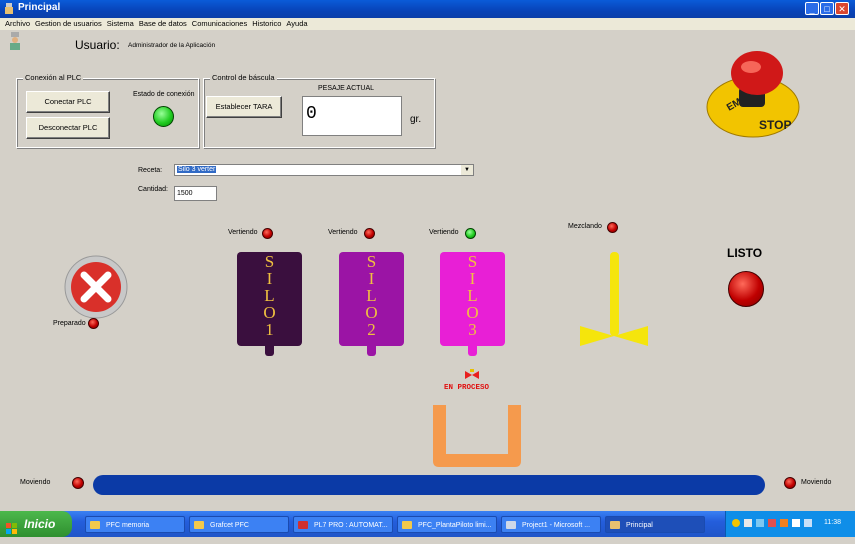 Image resolution: width=855 pixels, height=544 pixels. I want to click on tray-antivirus-icon, so click(772, 523).